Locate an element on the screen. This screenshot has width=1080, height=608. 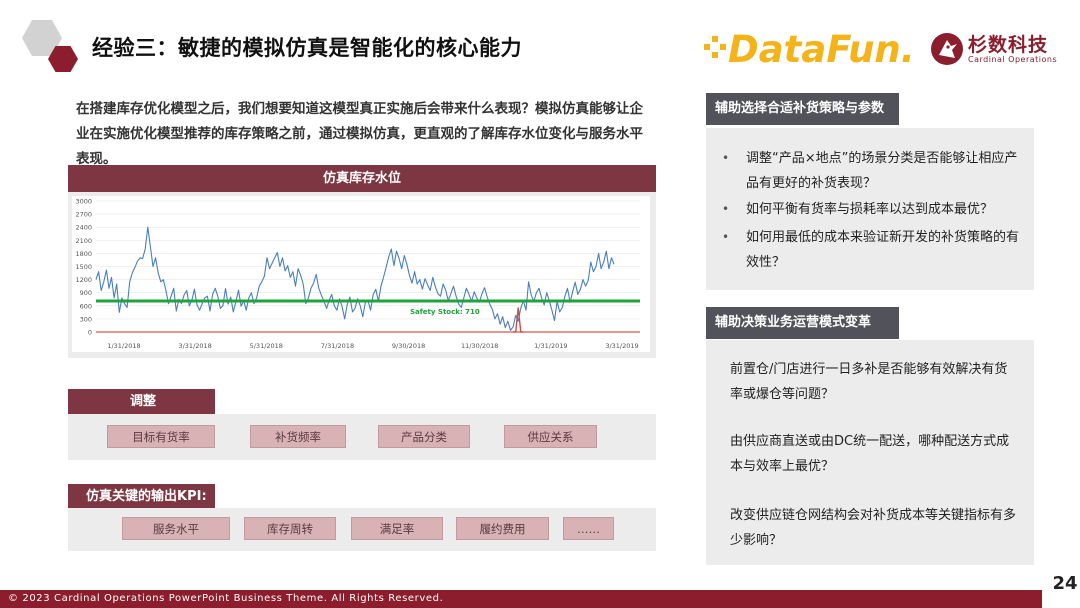
bullet-item: • 如何平衡有货率与损耗率以达到成本最优？ is located at coordinates (872, 209).